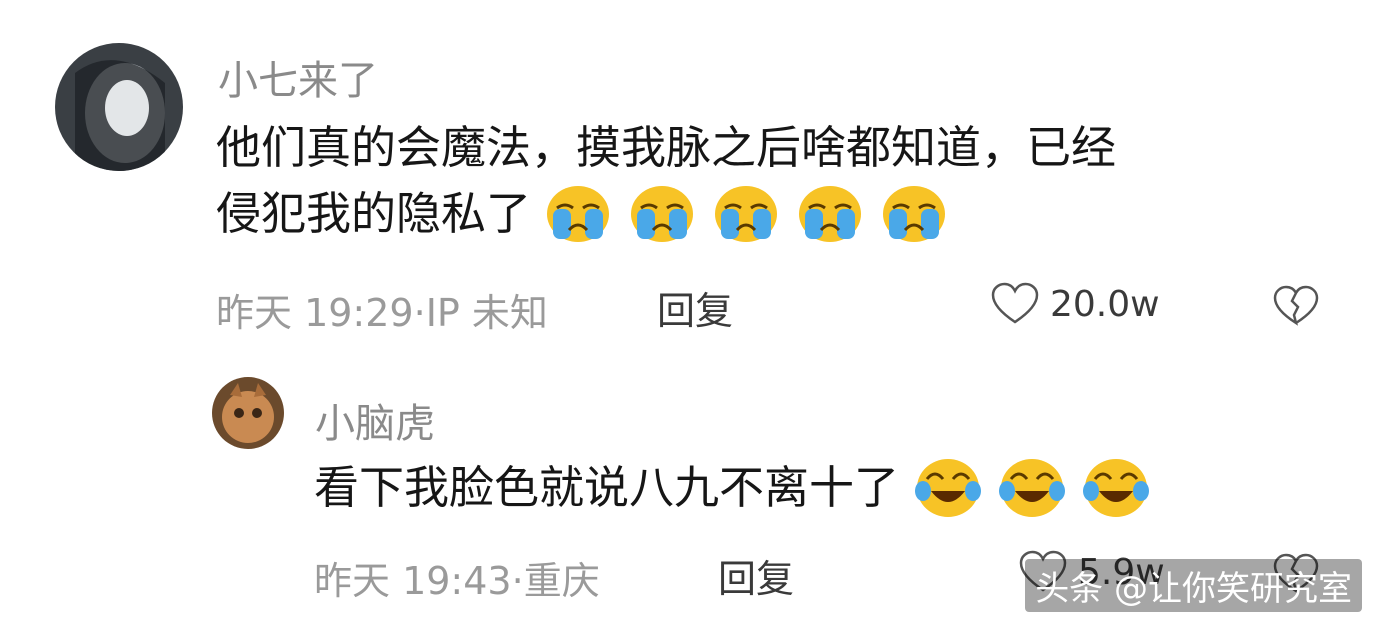 The width and height of the screenshot is (1380, 620). What do you see at coordinates (1296, 306) in the screenshot?
I see `broken-heart-icon` at bounding box center [1296, 306].